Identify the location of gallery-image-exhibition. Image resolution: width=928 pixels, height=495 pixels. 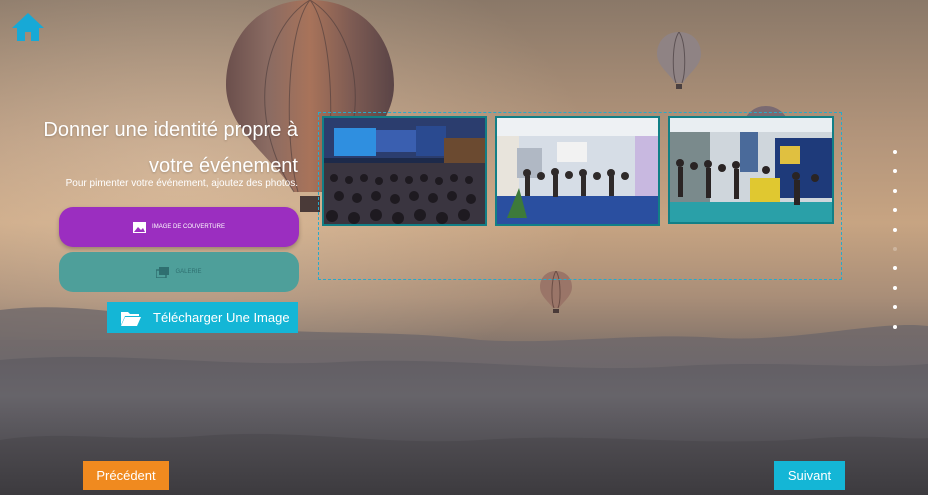
(577, 171).